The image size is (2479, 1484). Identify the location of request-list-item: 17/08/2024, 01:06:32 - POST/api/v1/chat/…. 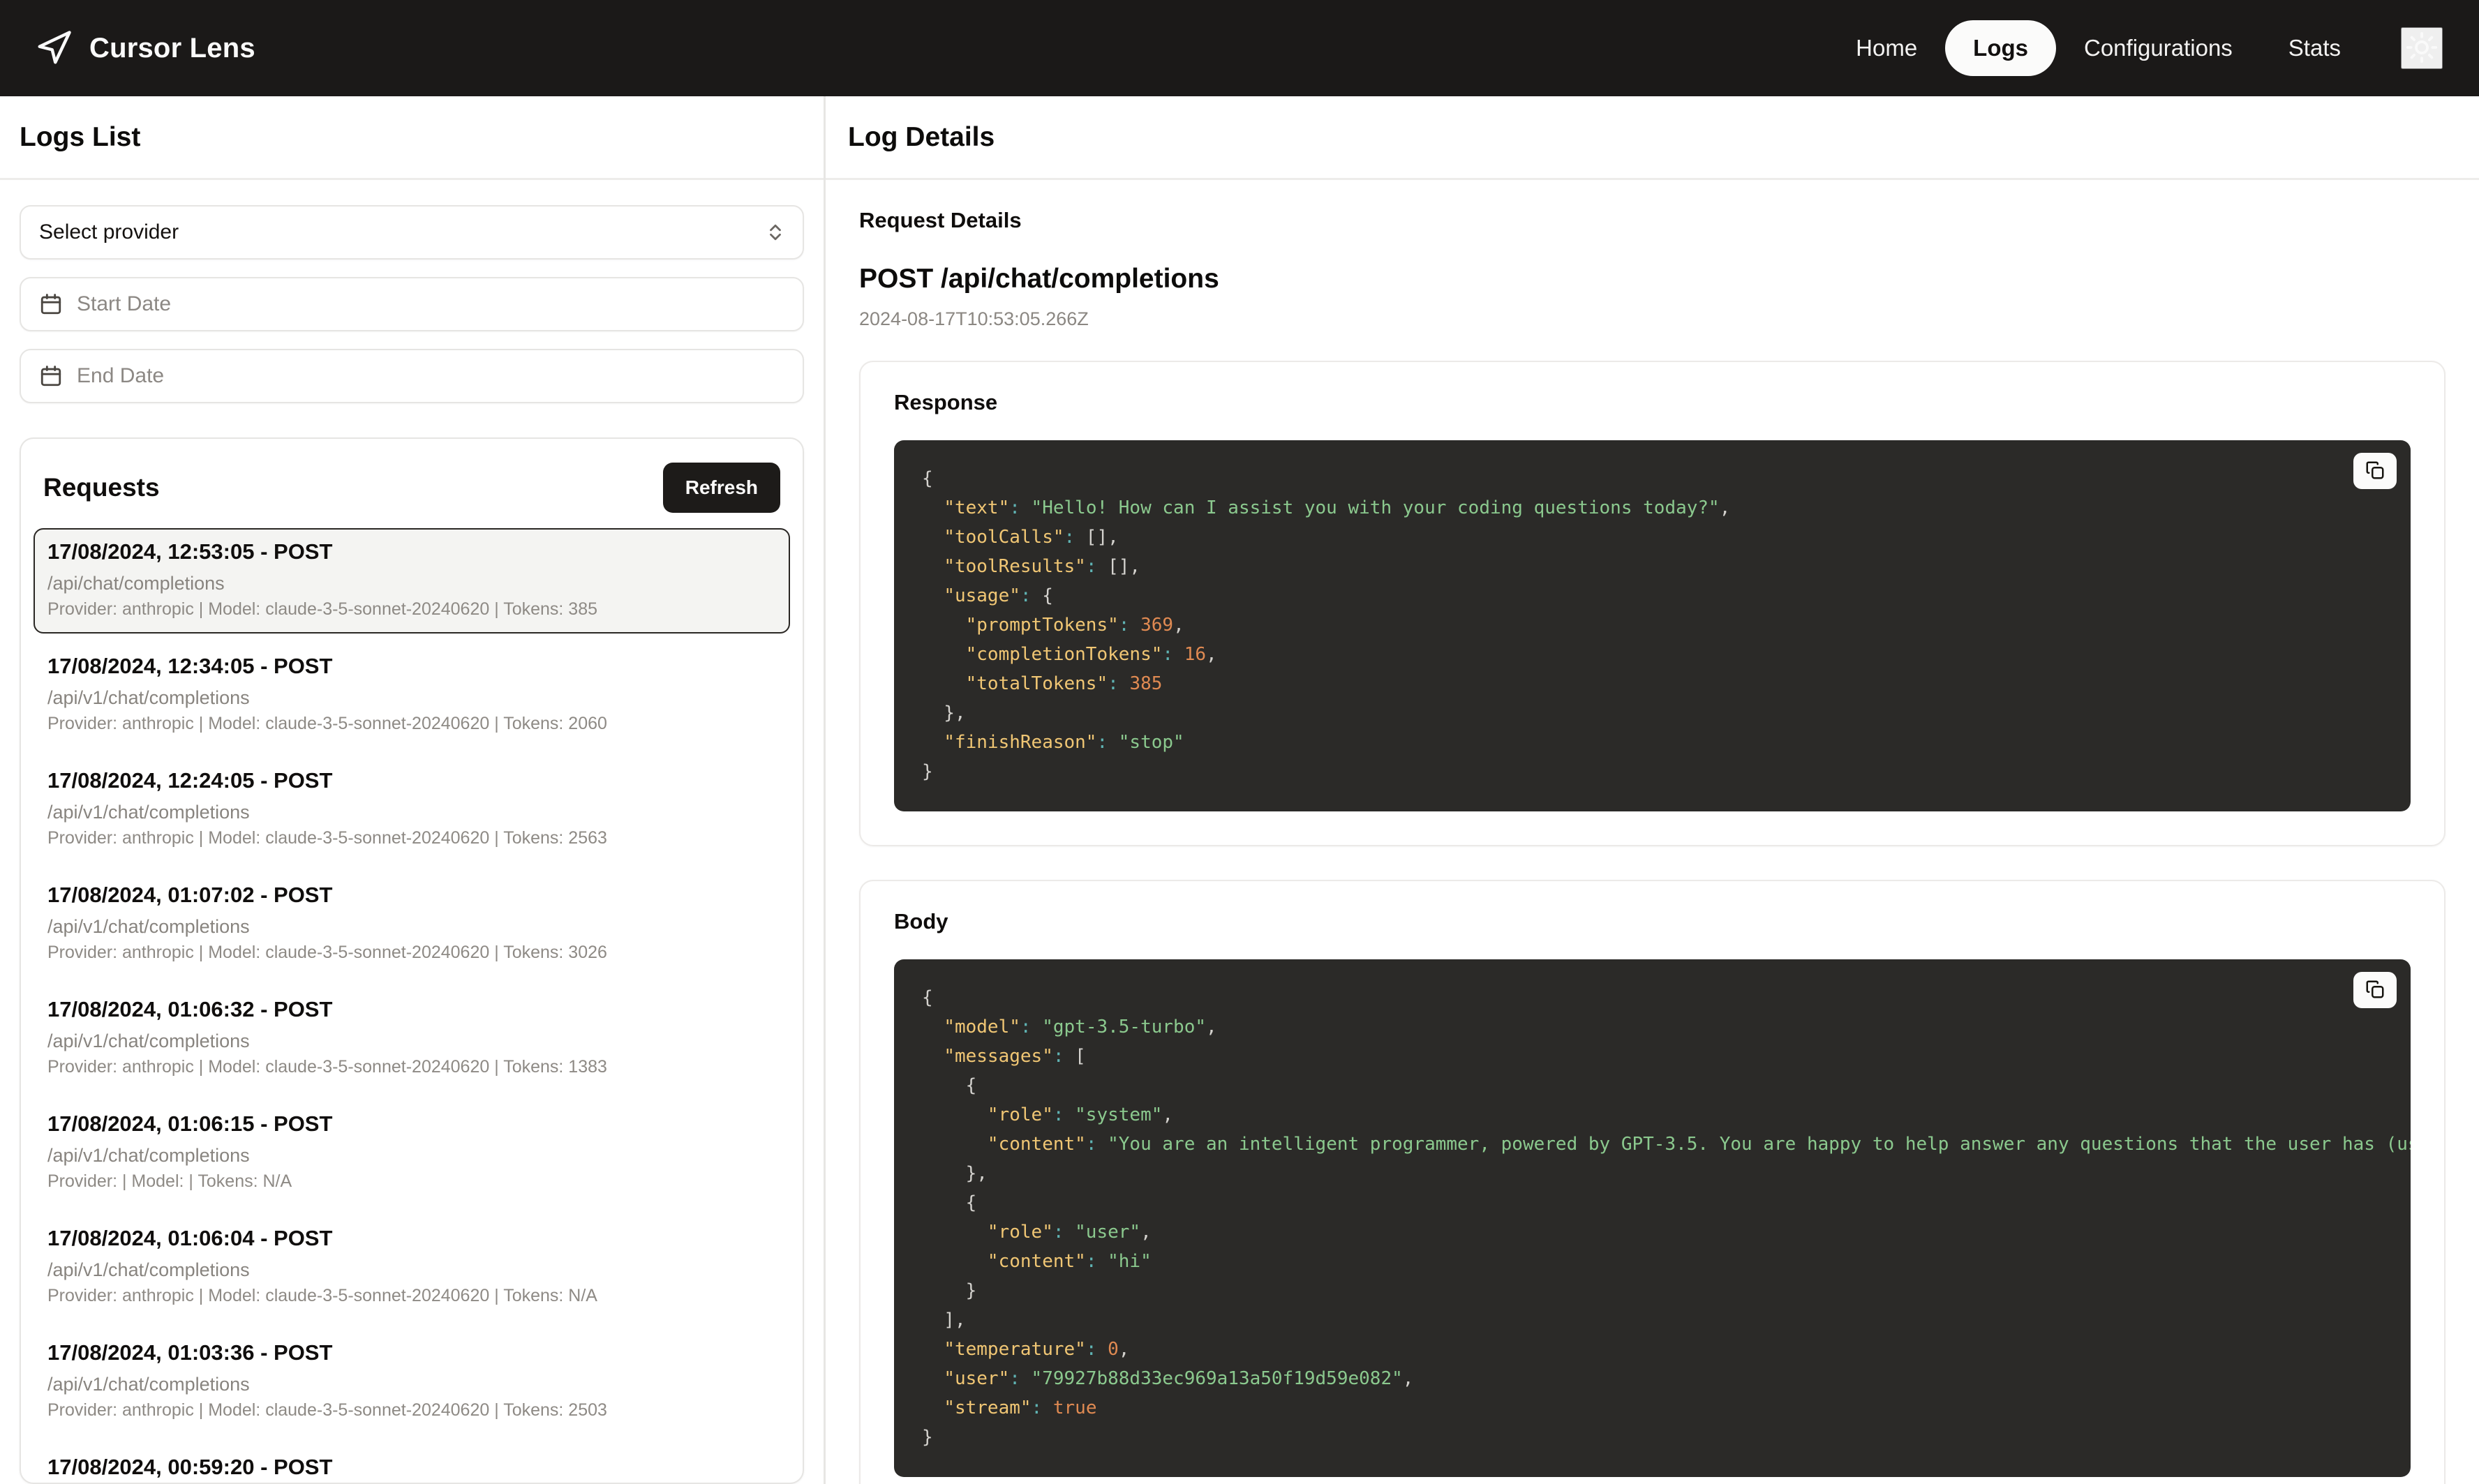
(412, 1038).